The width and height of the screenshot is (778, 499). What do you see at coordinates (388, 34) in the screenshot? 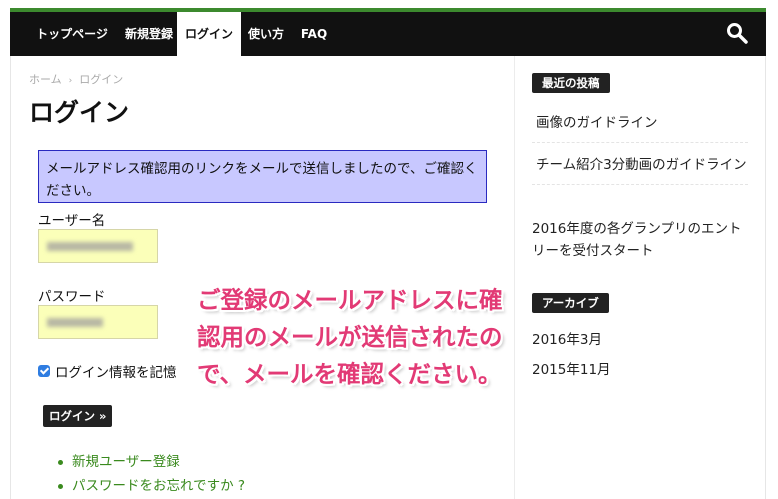
I see `top-nav: トップページ 新規登録 ログイン 使い方 FAQ` at bounding box center [388, 34].